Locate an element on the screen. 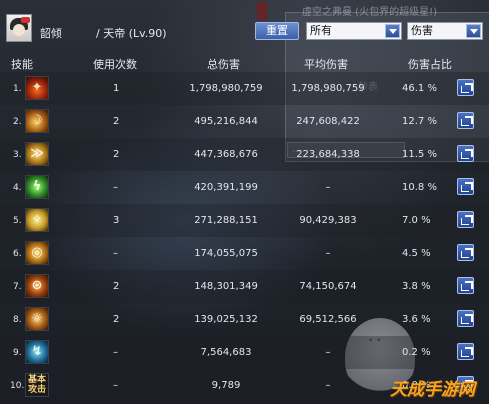 This screenshot has width=489, height=404. row-average-damage: 247,608,422 is located at coordinates (328, 121).